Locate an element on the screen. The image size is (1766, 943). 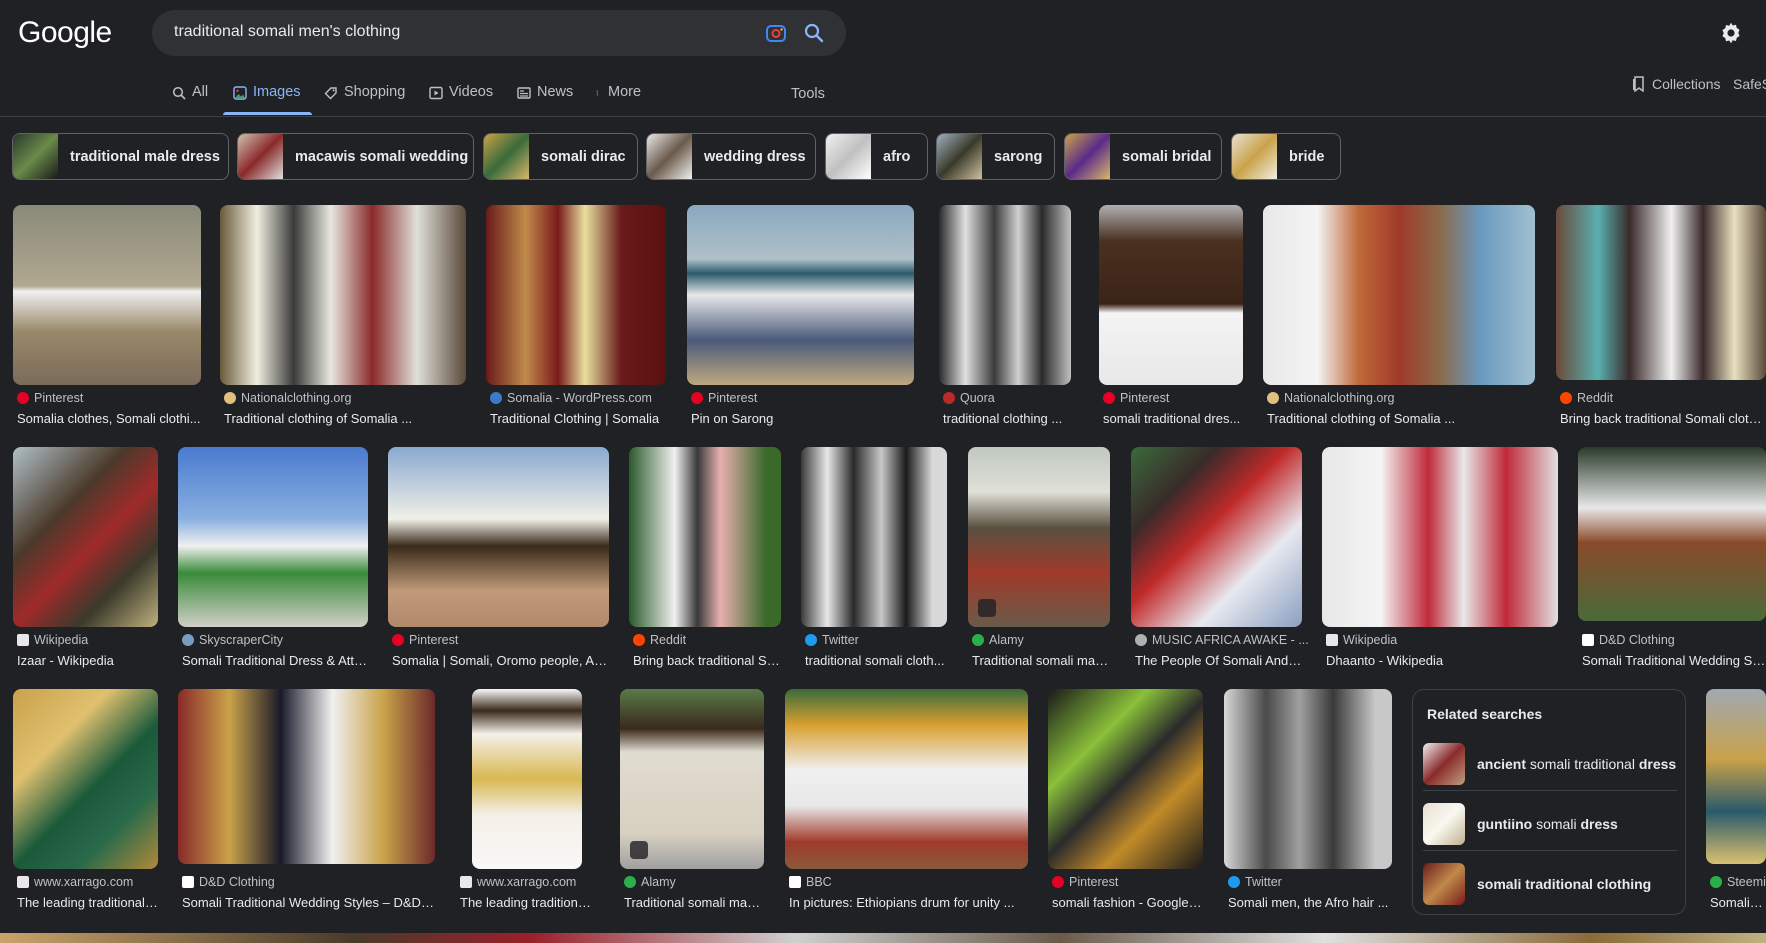
tab-more: More is located at coordinates (618, 99).